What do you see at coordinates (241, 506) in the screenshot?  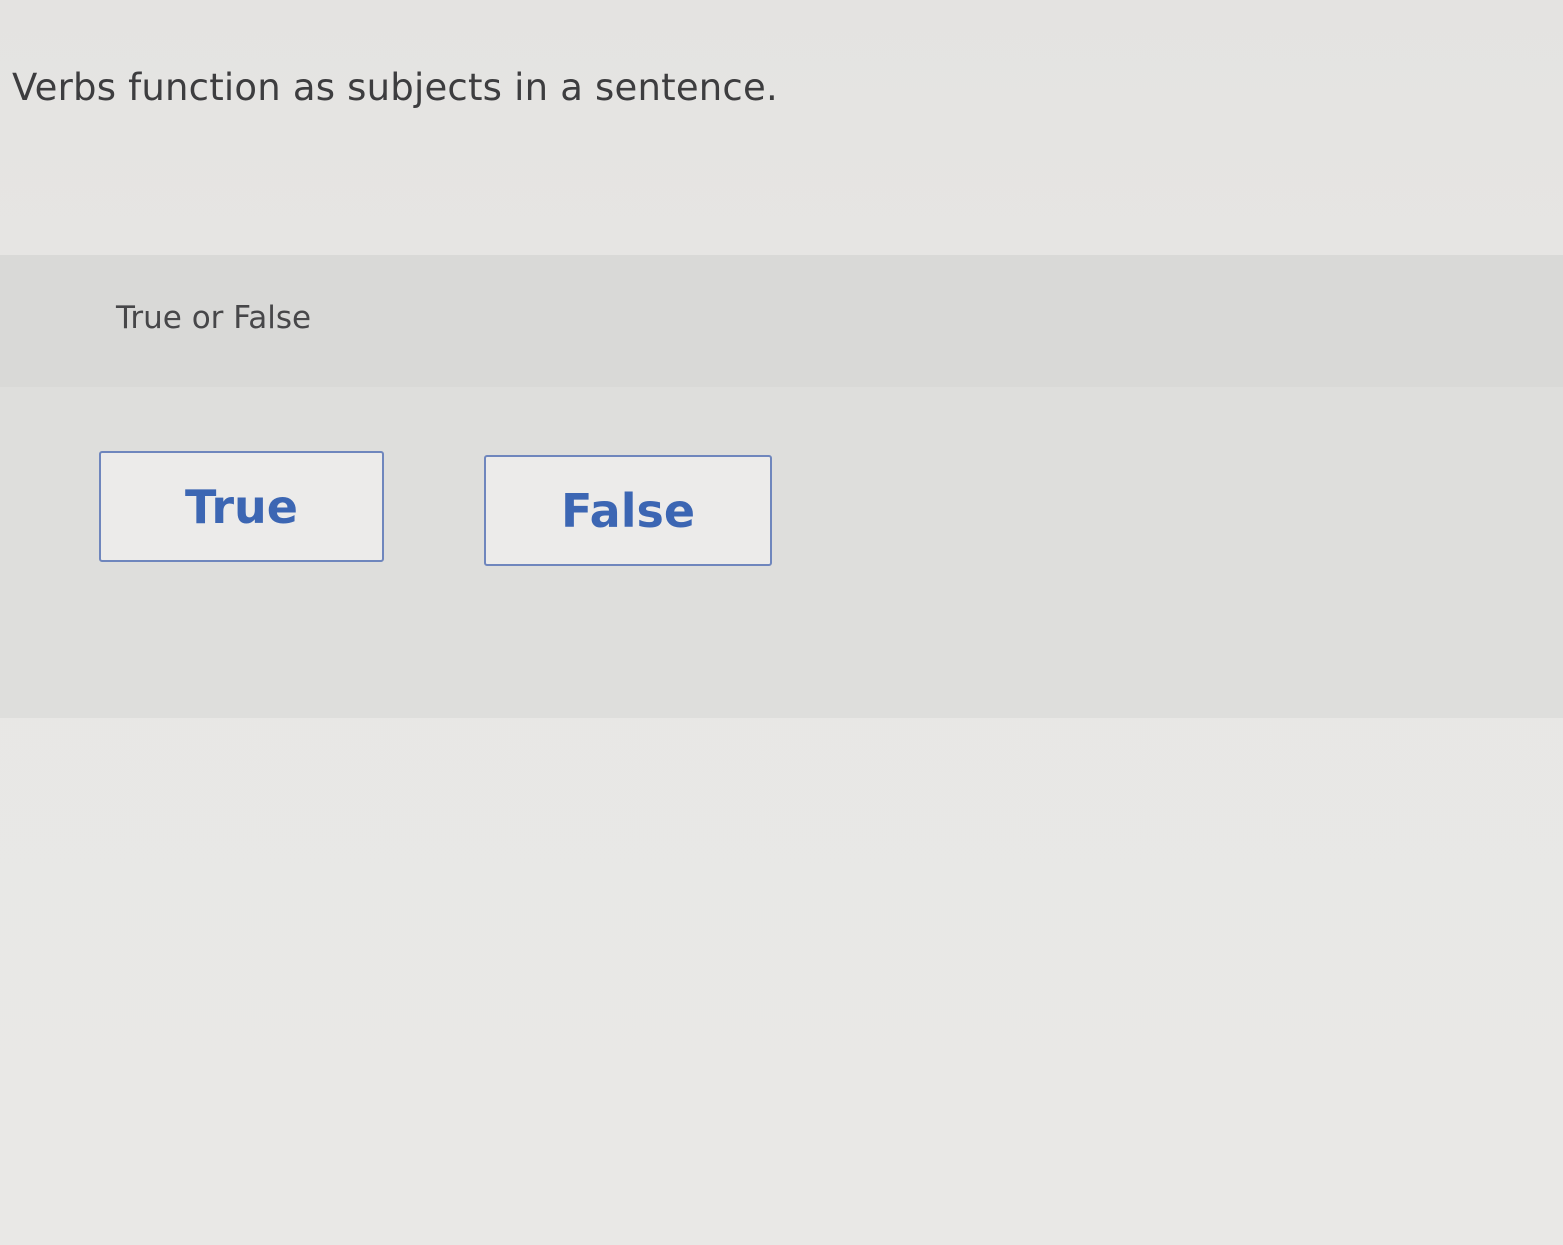 I see `true-button: True` at bounding box center [241, 506].